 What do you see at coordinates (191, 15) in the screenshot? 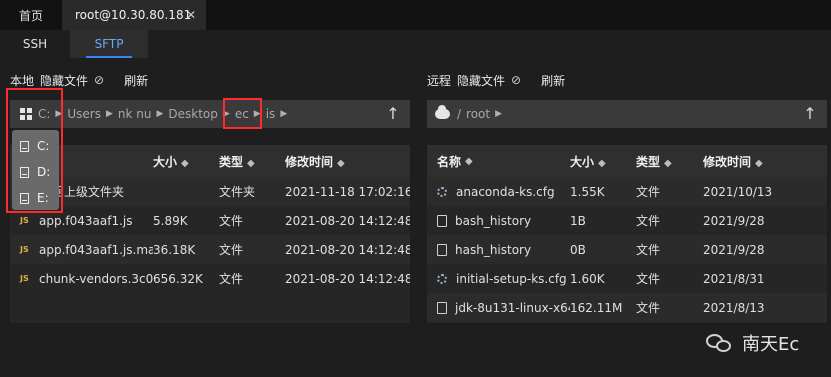
I see `close-icon: ✕` at bounding box center [191, 15].